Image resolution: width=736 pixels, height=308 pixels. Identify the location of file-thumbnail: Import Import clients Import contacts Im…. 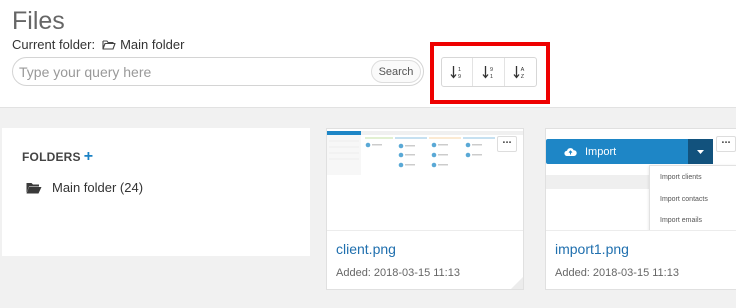
(641, 180).